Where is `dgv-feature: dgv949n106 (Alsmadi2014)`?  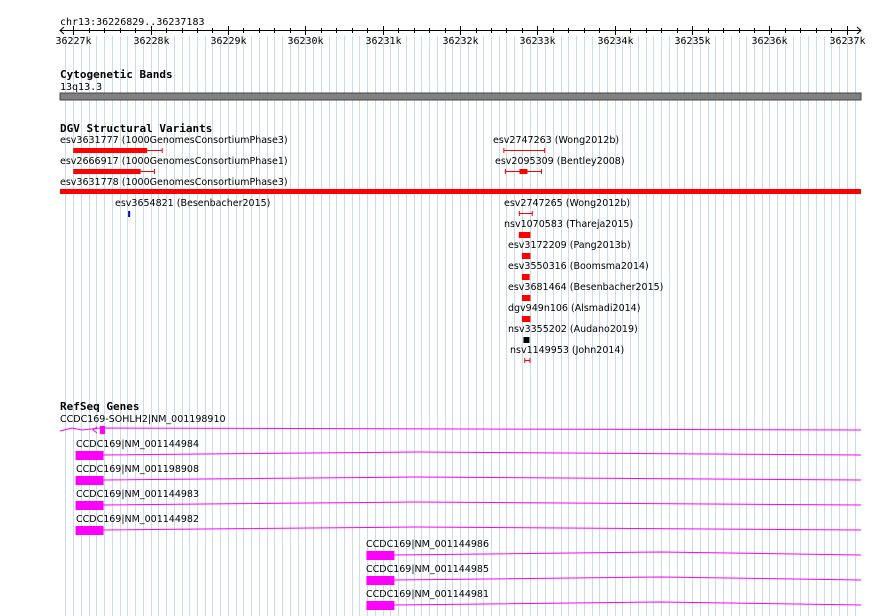 dgv-feature: dgv949n106 (Alsmadi2014) is located at coordinates (574, 312).